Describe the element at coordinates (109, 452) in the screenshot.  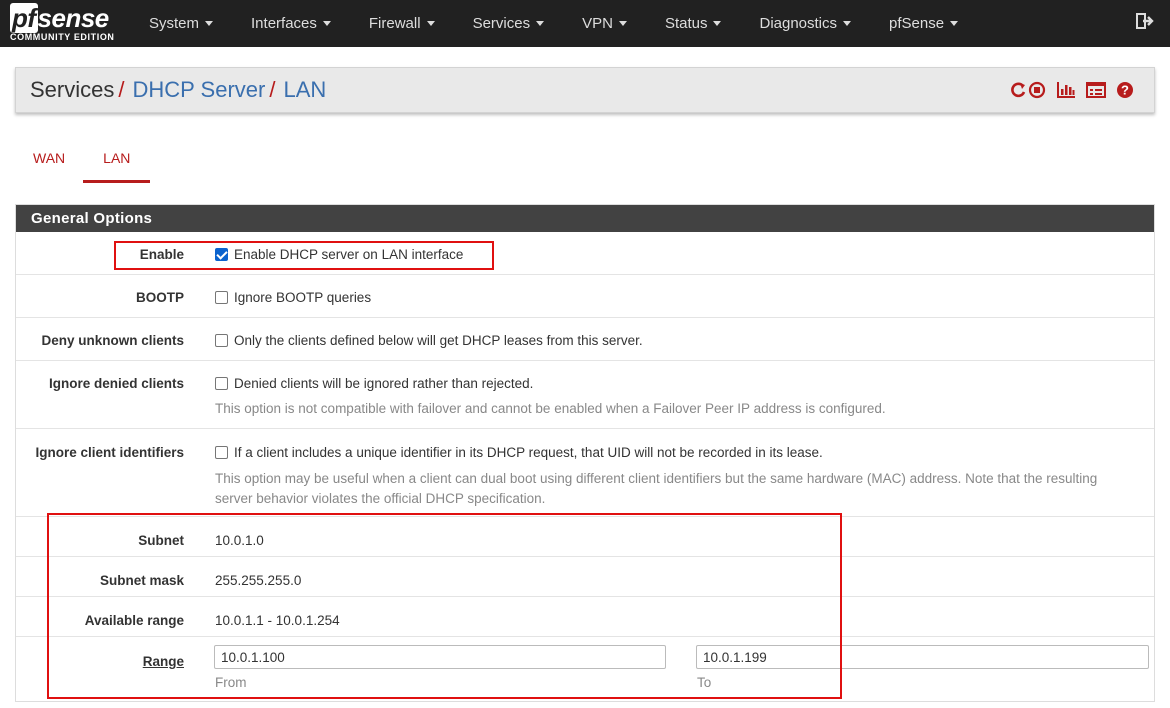
I see `ignore-identifiers-label: Ignore client identifiers` at that location.